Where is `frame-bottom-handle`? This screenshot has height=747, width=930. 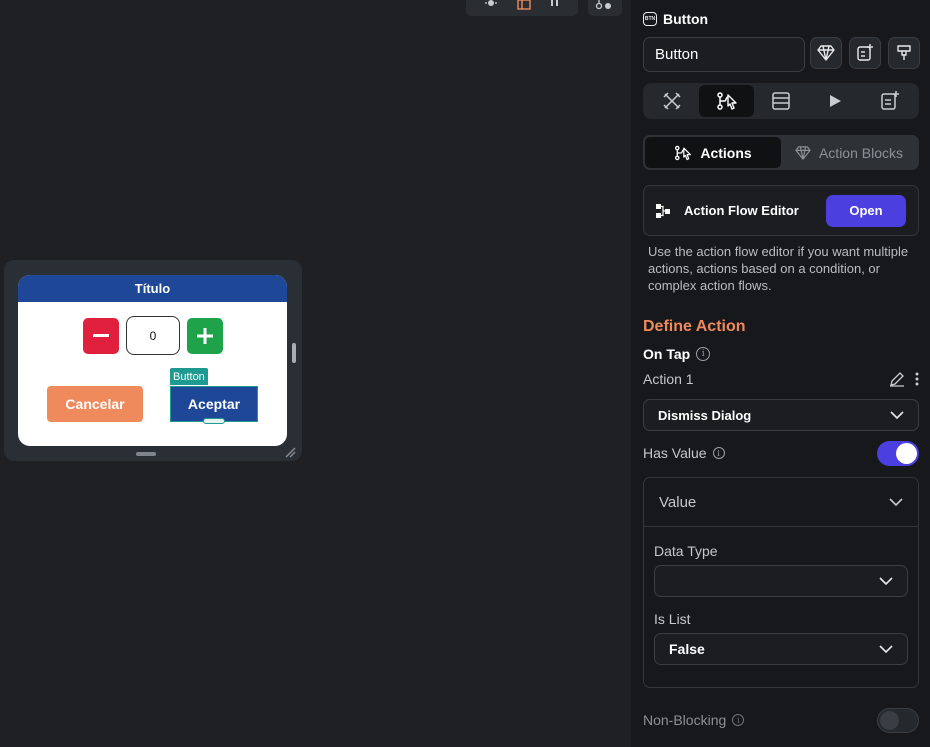
frame-bottom-handle is located at coordinates (146, 454).